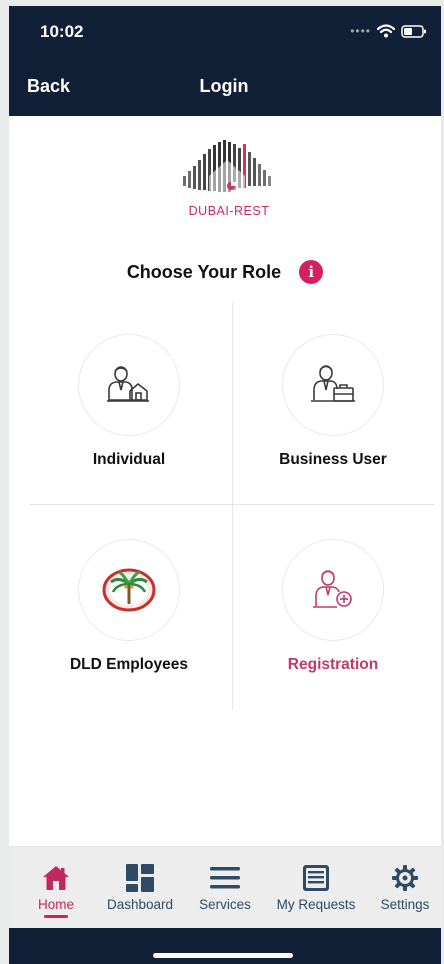 The width and height of the screenshot is (444, 964). Describe the element at coordinates (223, 955) in the screenshot. I see `home-indicator` at that location.